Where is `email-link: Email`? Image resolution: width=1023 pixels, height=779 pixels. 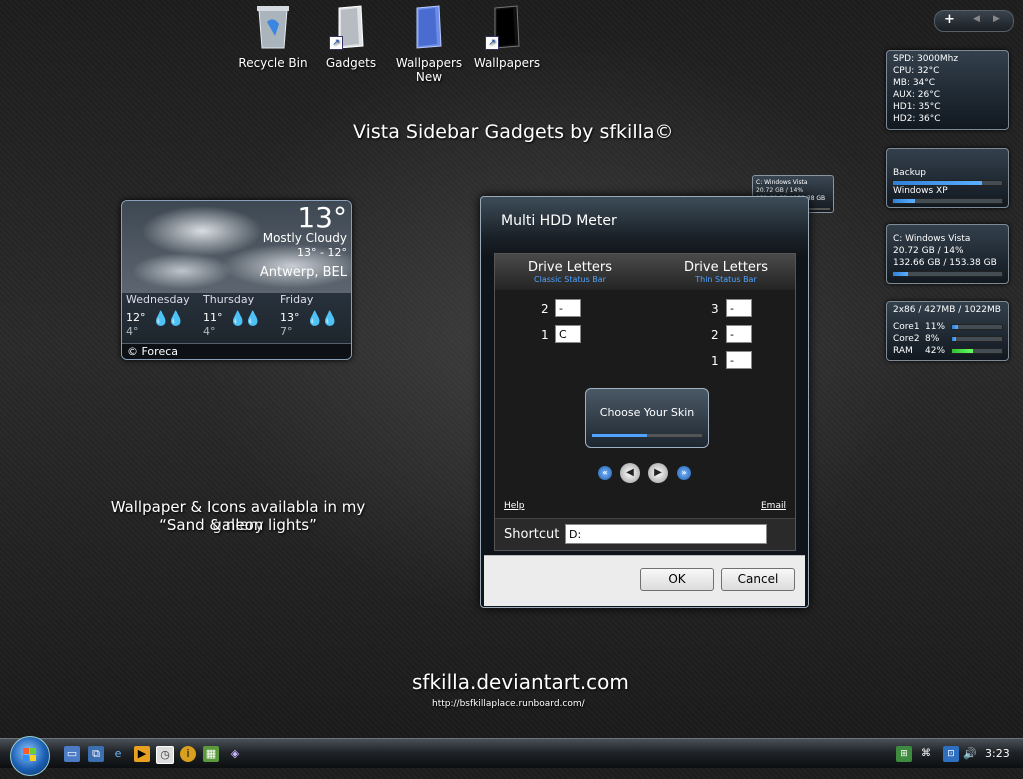
email-link: Email is located at coordinates (773, 506).